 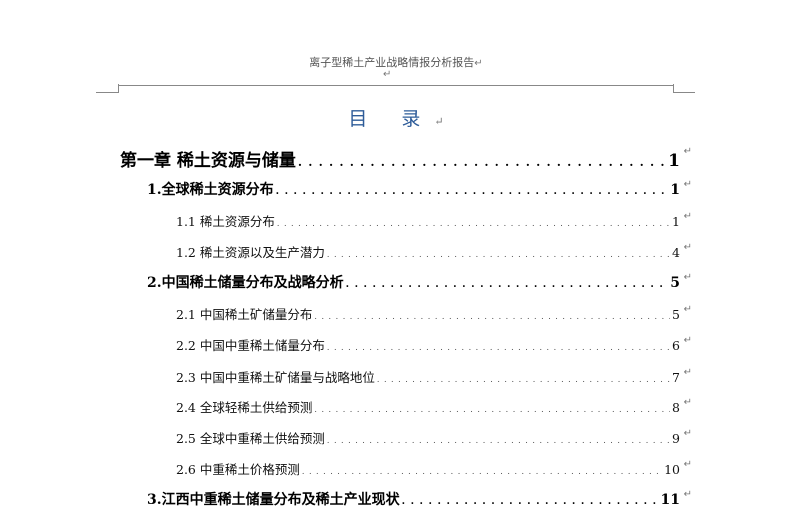 I want to click on toc-entry: 2.1 中国稀土矿储量分布 5↵, so click(x=434, y=313).